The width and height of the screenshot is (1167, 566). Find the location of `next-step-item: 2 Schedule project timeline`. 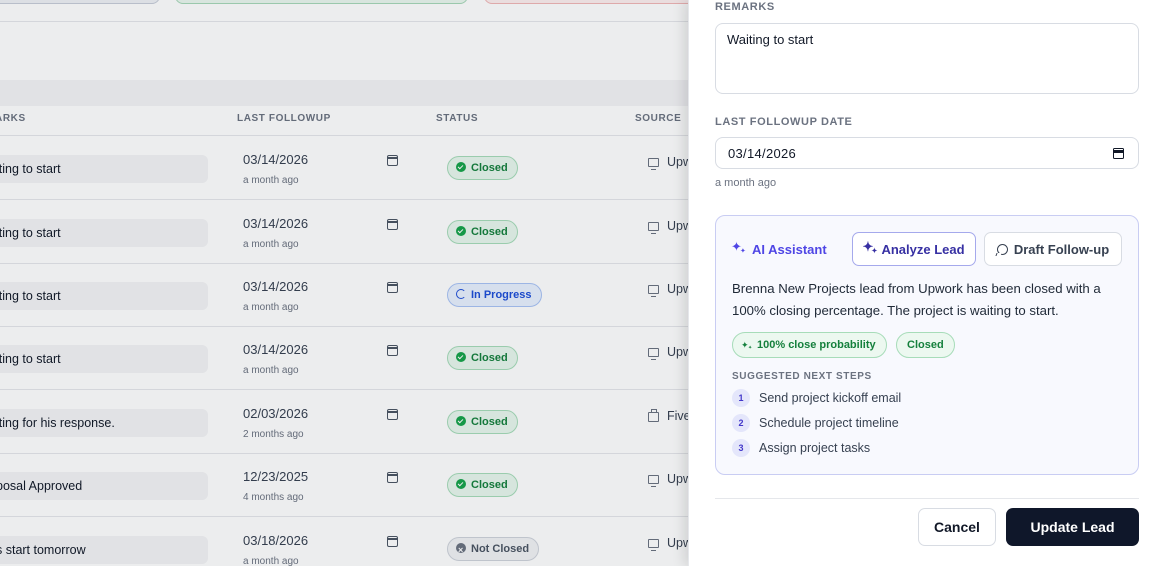

next-step-item: 2 Schedule project timeline is located at coordinates (815, 423).